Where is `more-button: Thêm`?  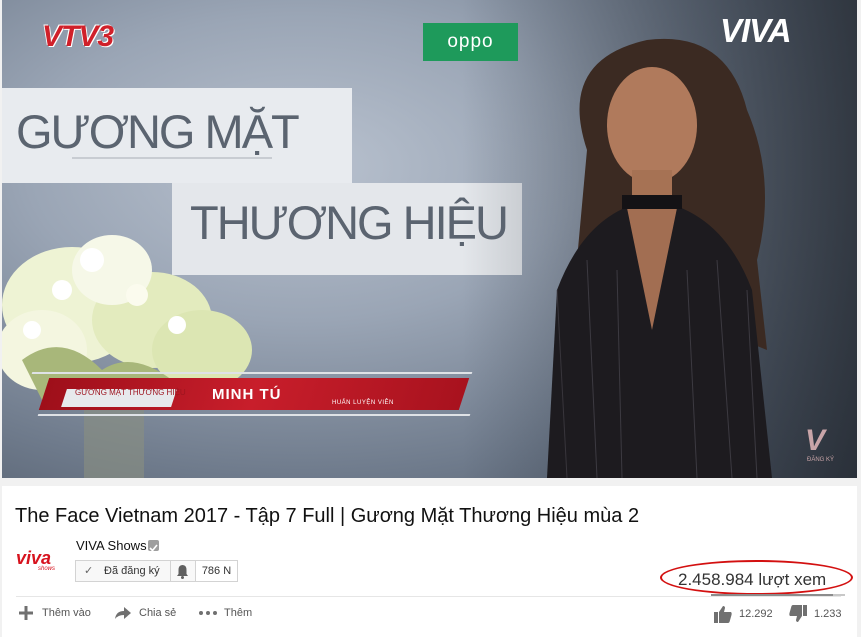 more-button: Thêm is located at coordinates (238, 613).